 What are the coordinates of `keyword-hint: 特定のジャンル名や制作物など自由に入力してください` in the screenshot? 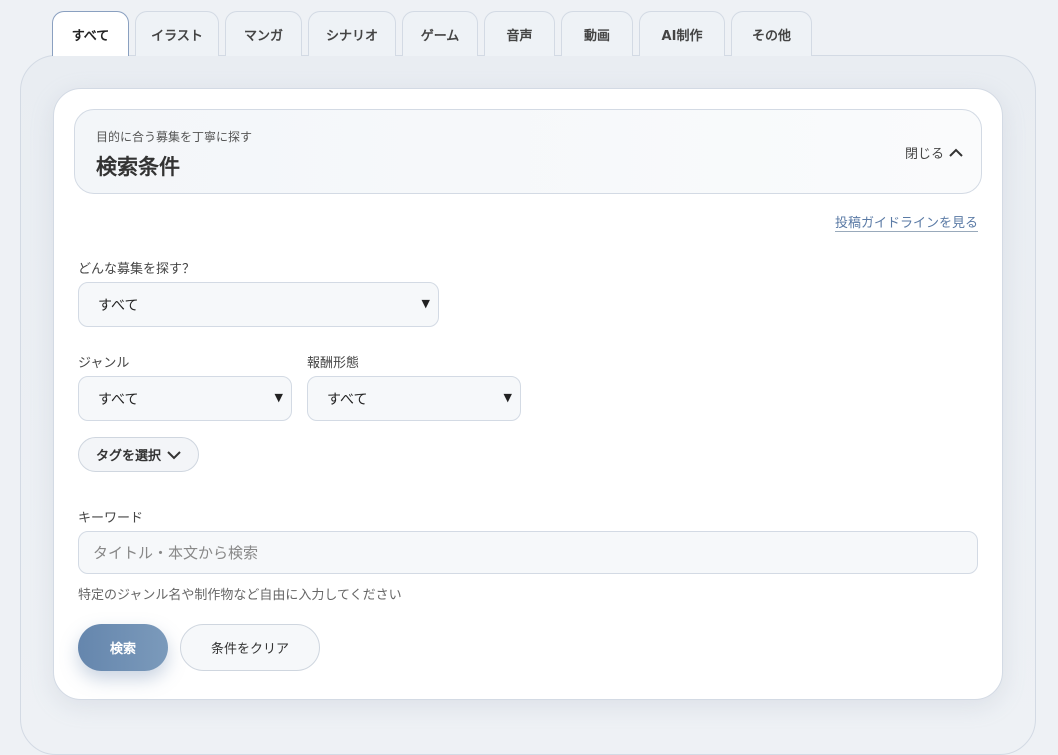 It's located at (240, 595).